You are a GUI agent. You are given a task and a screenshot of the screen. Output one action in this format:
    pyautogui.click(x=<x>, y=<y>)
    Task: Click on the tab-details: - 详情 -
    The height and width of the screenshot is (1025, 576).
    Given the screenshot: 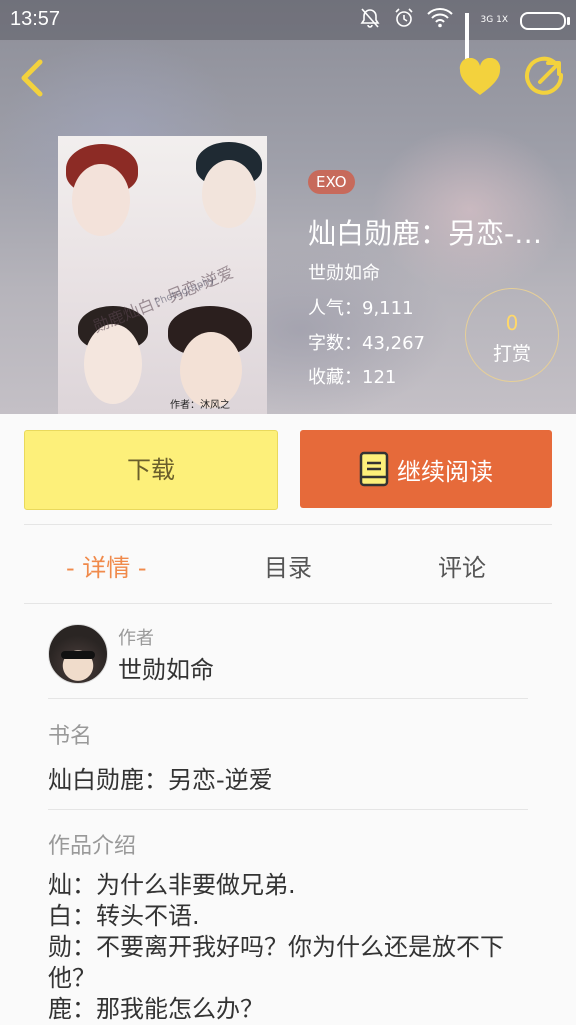 What is the action you would take?
    pyautogui.click(x=106, y=565)
    